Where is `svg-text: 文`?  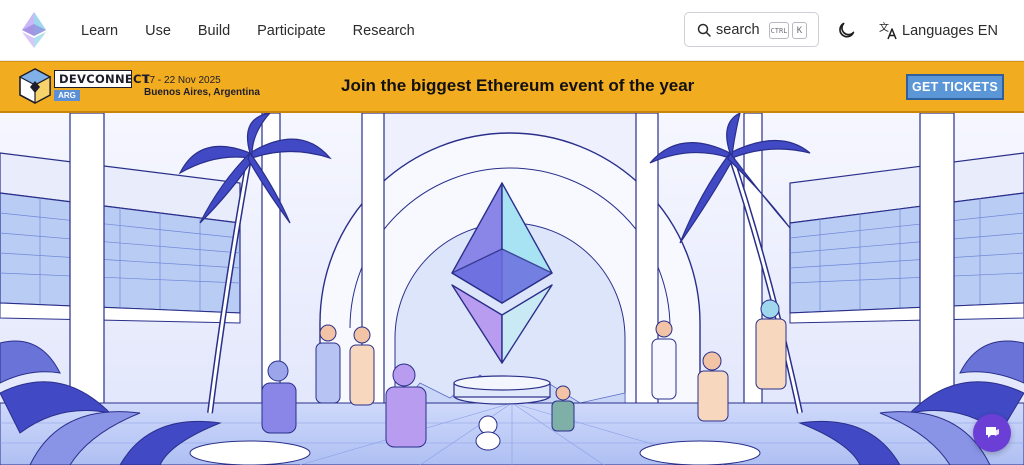 svg-text: 文 is located at coordinates (884, 27).